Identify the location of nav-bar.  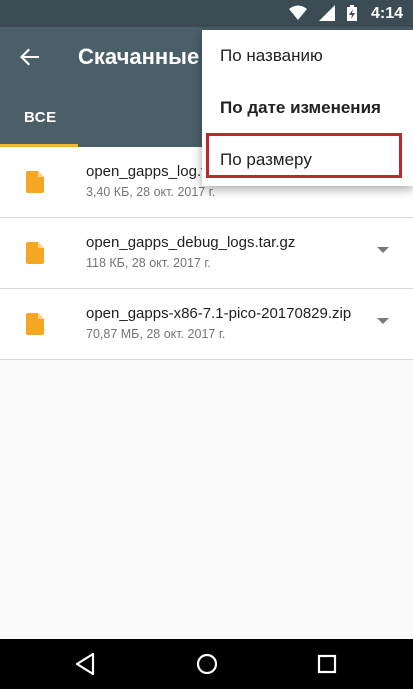
(206, 664).